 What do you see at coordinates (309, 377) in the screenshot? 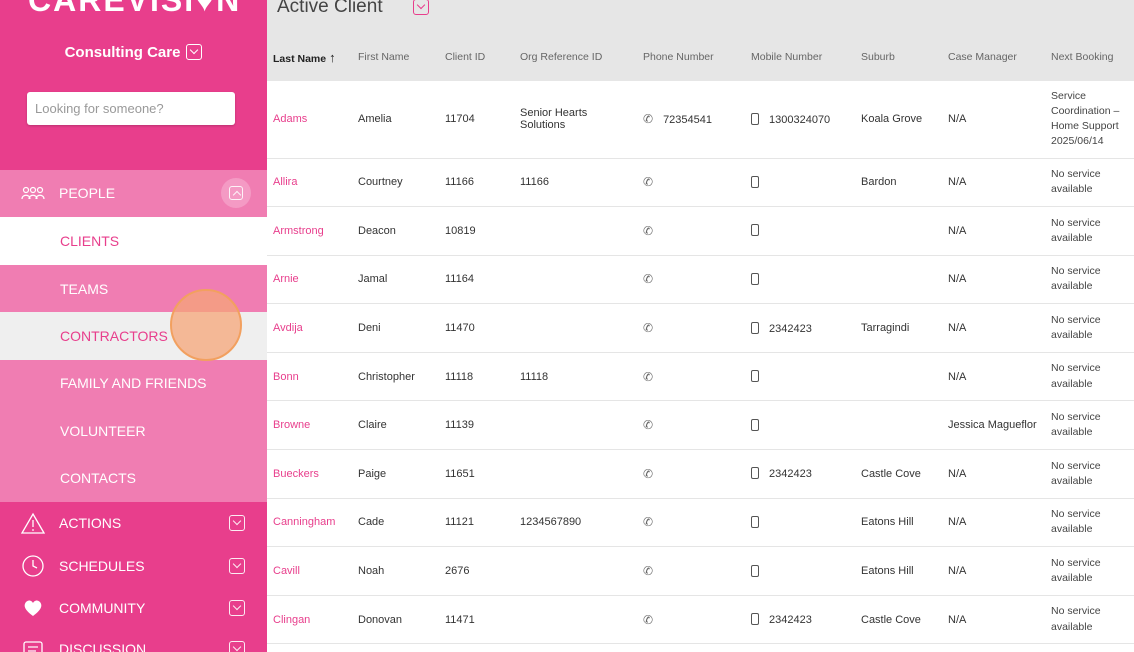
I see `cell-last-name: Bonn` at bounding box center [309, 377].